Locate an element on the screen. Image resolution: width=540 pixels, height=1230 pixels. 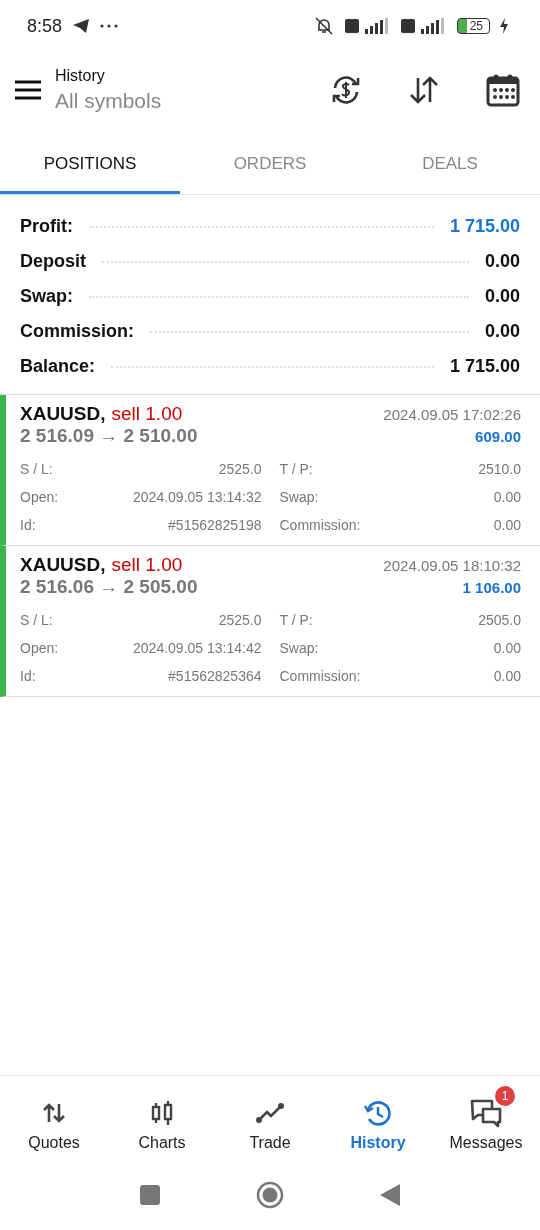
field-value: 2024.09.05 13:14:32 is located at coordinates (197, 497).